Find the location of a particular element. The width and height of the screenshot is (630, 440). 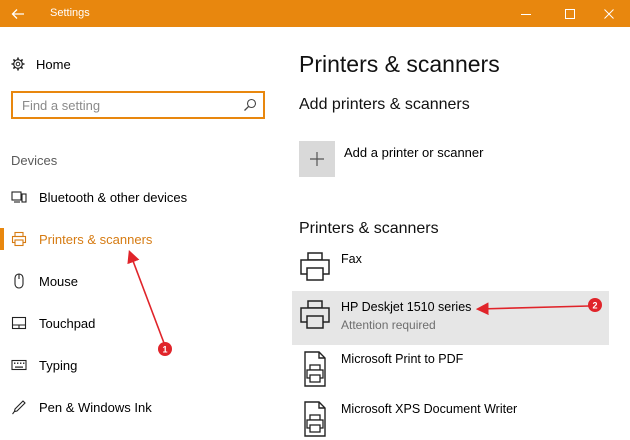

search-placeholder: Find a setting is located at coordinates (61, 105).